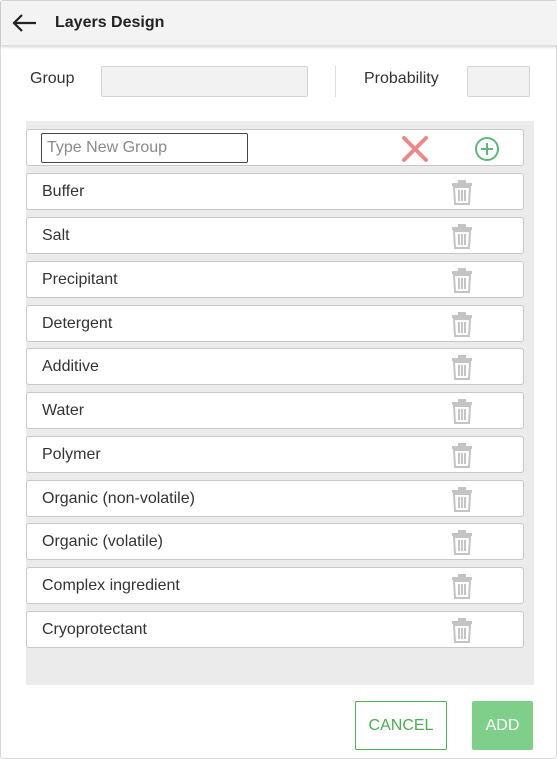  Describe the element at coordinates (401, 78) in the screenshot. I see `probability-label: Probability` at that location.